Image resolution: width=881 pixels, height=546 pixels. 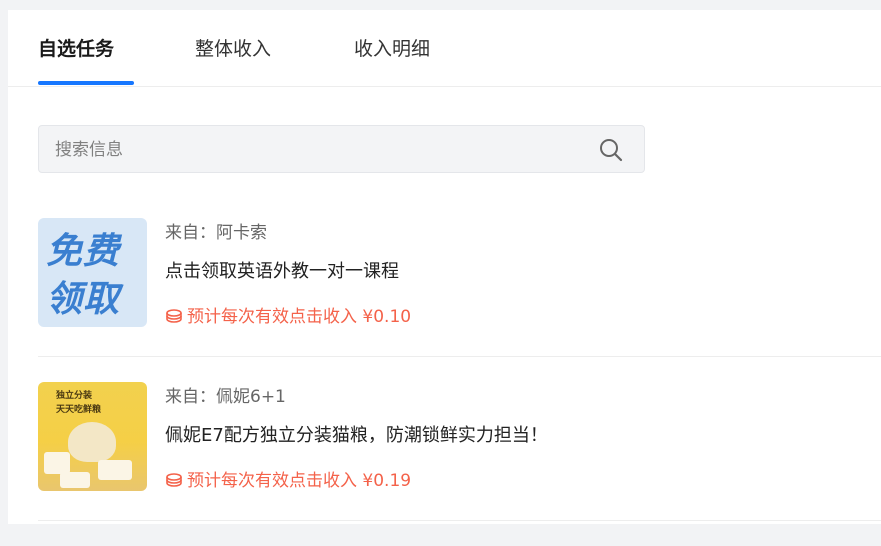 I want to click on task-income: 预计每次有效点击收入 ¥0.19, so click(x=288, y=481).